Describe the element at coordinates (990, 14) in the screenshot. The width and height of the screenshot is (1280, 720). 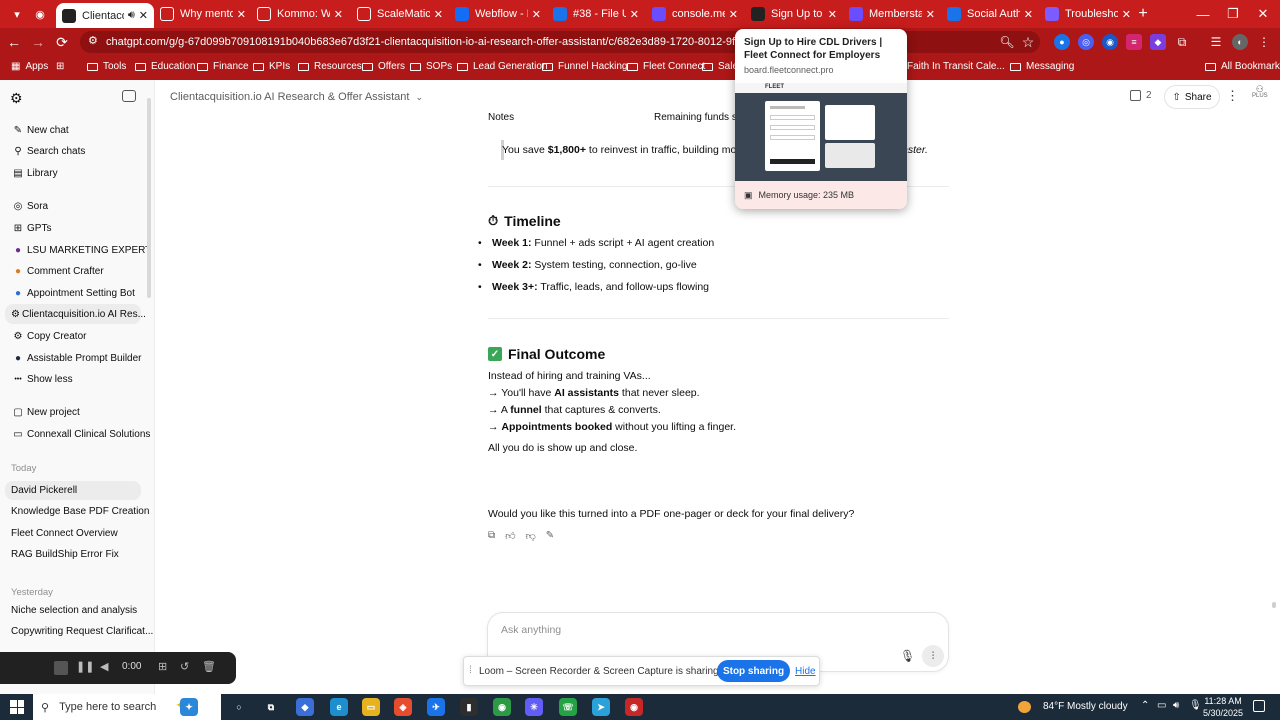
I see `browser-tab: Social Authen ✕` at that location.